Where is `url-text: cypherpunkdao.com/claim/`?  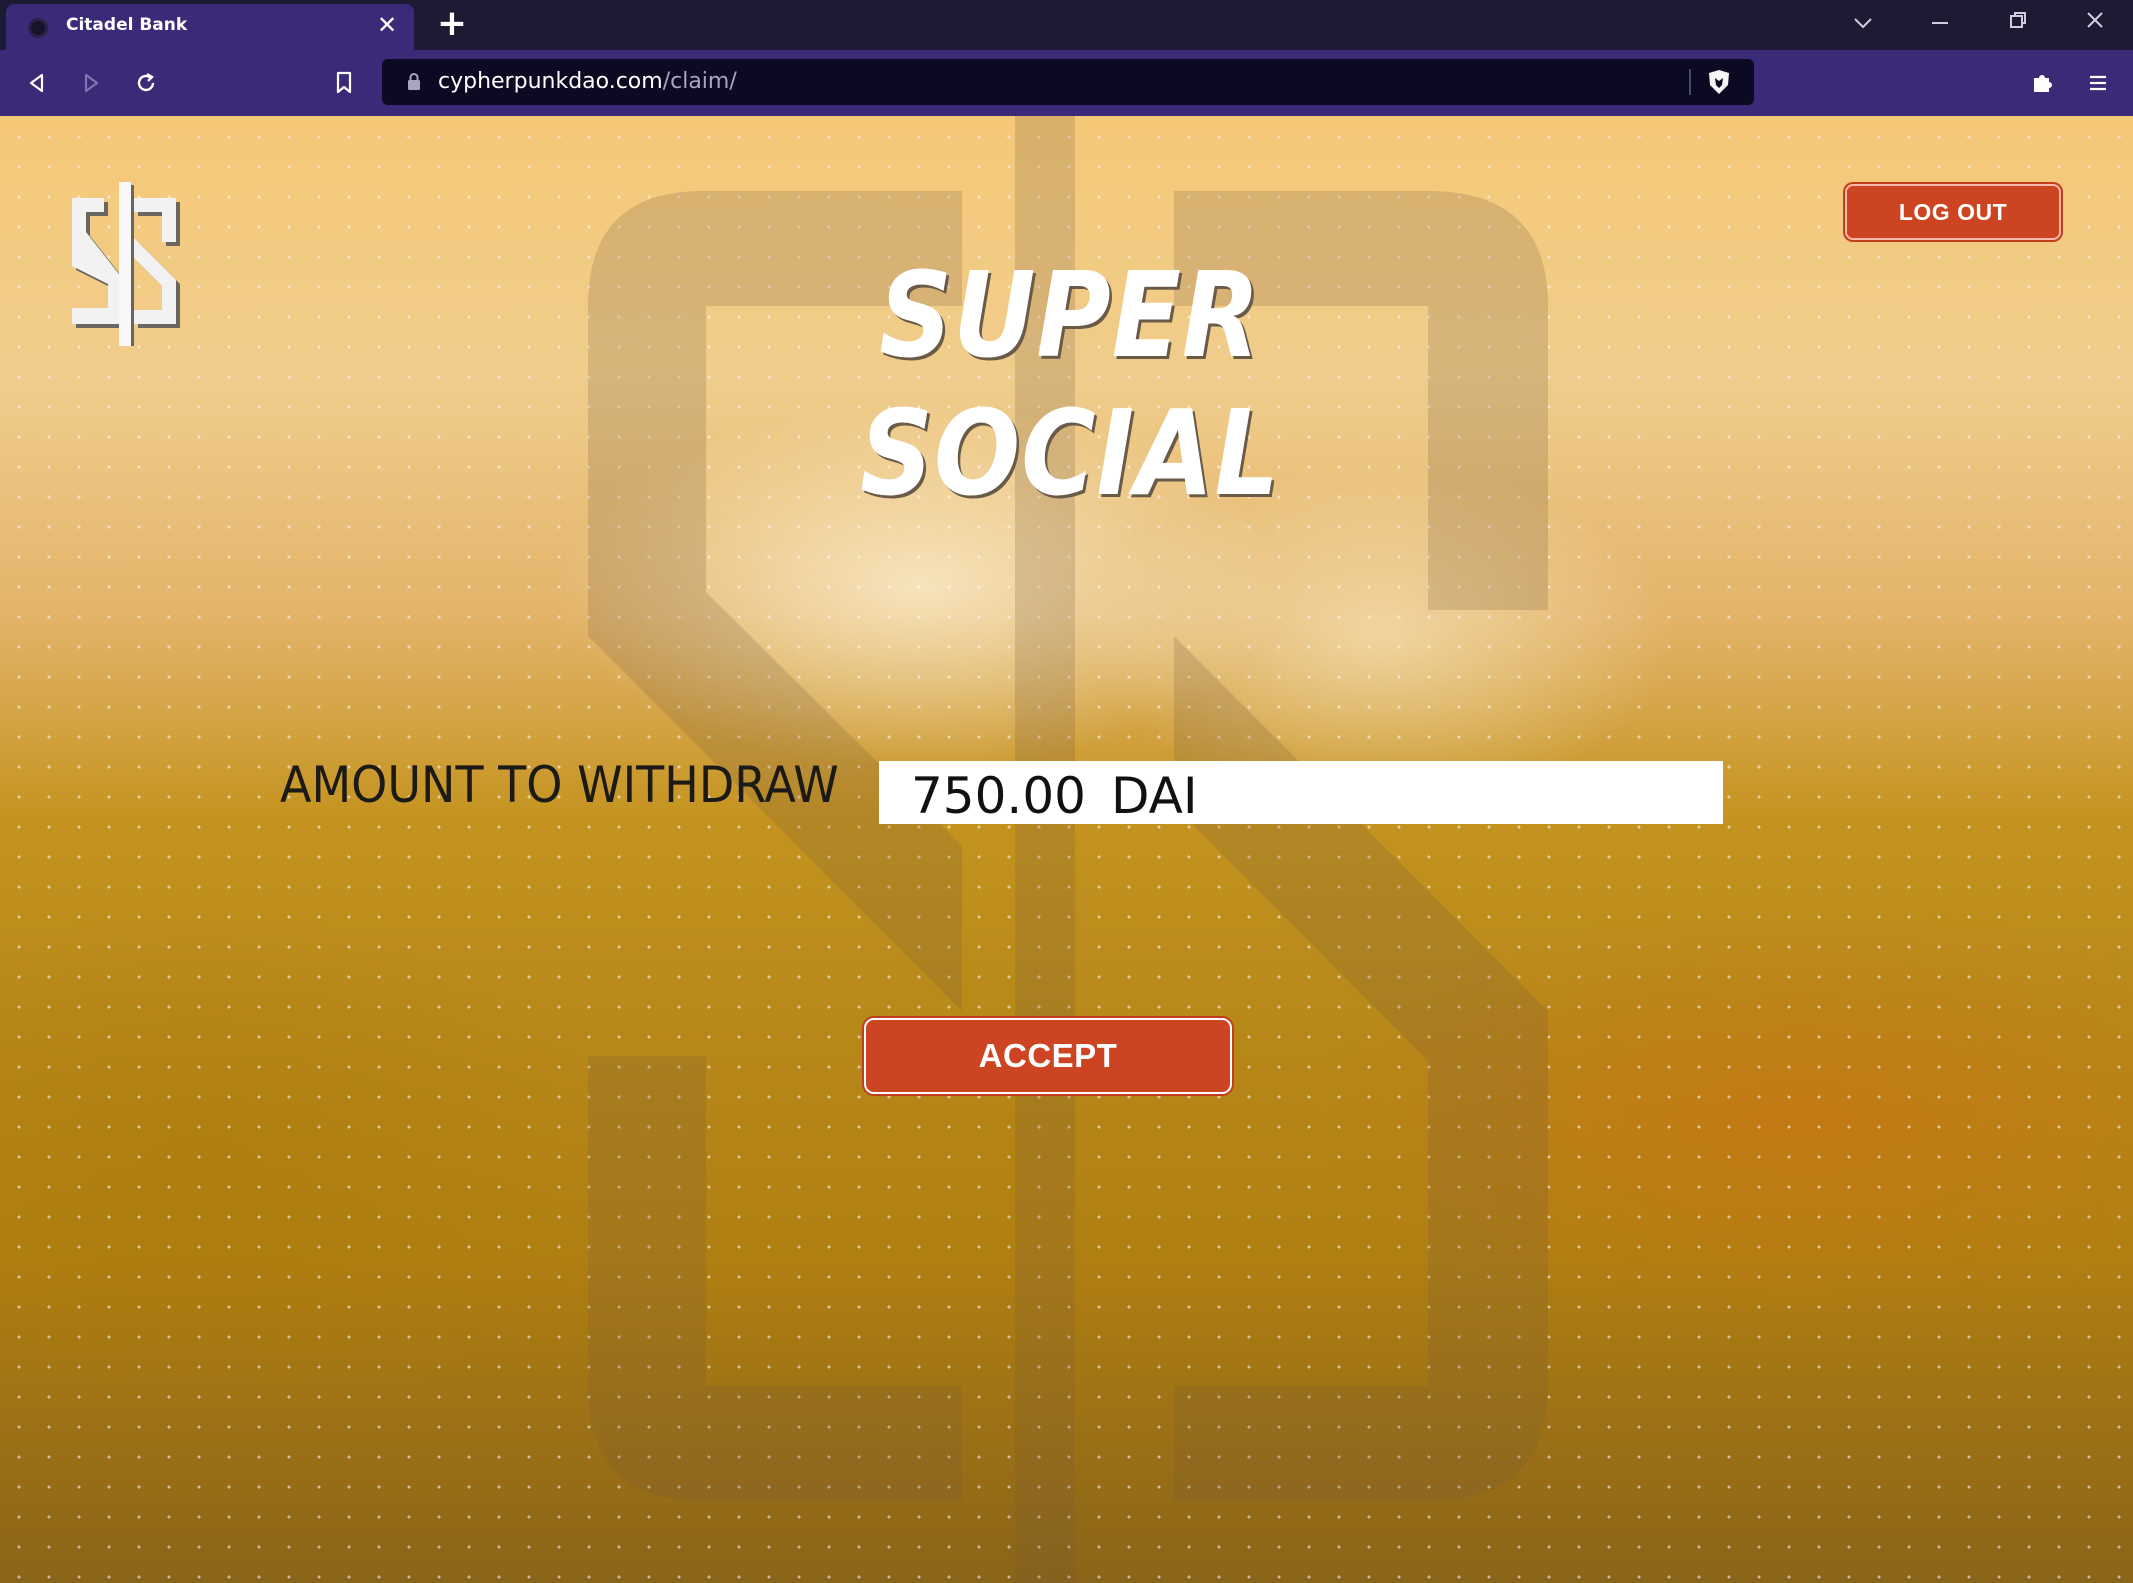 url-text: cypherpunkdao.com/claim/ is located at coordinates (587, 81).